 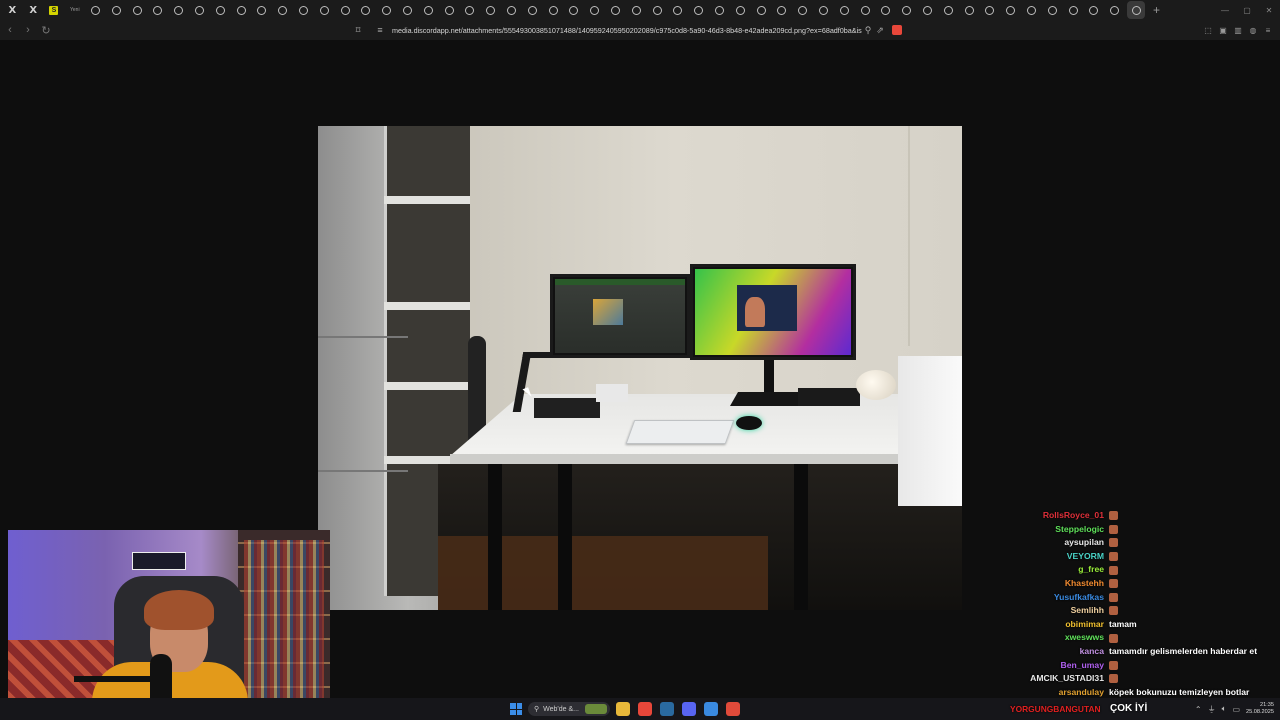 What do you see at coordinates (1156, 10) in the screenshot?
I see `new-tab-icon: +` at bounding box center [1156, 10].